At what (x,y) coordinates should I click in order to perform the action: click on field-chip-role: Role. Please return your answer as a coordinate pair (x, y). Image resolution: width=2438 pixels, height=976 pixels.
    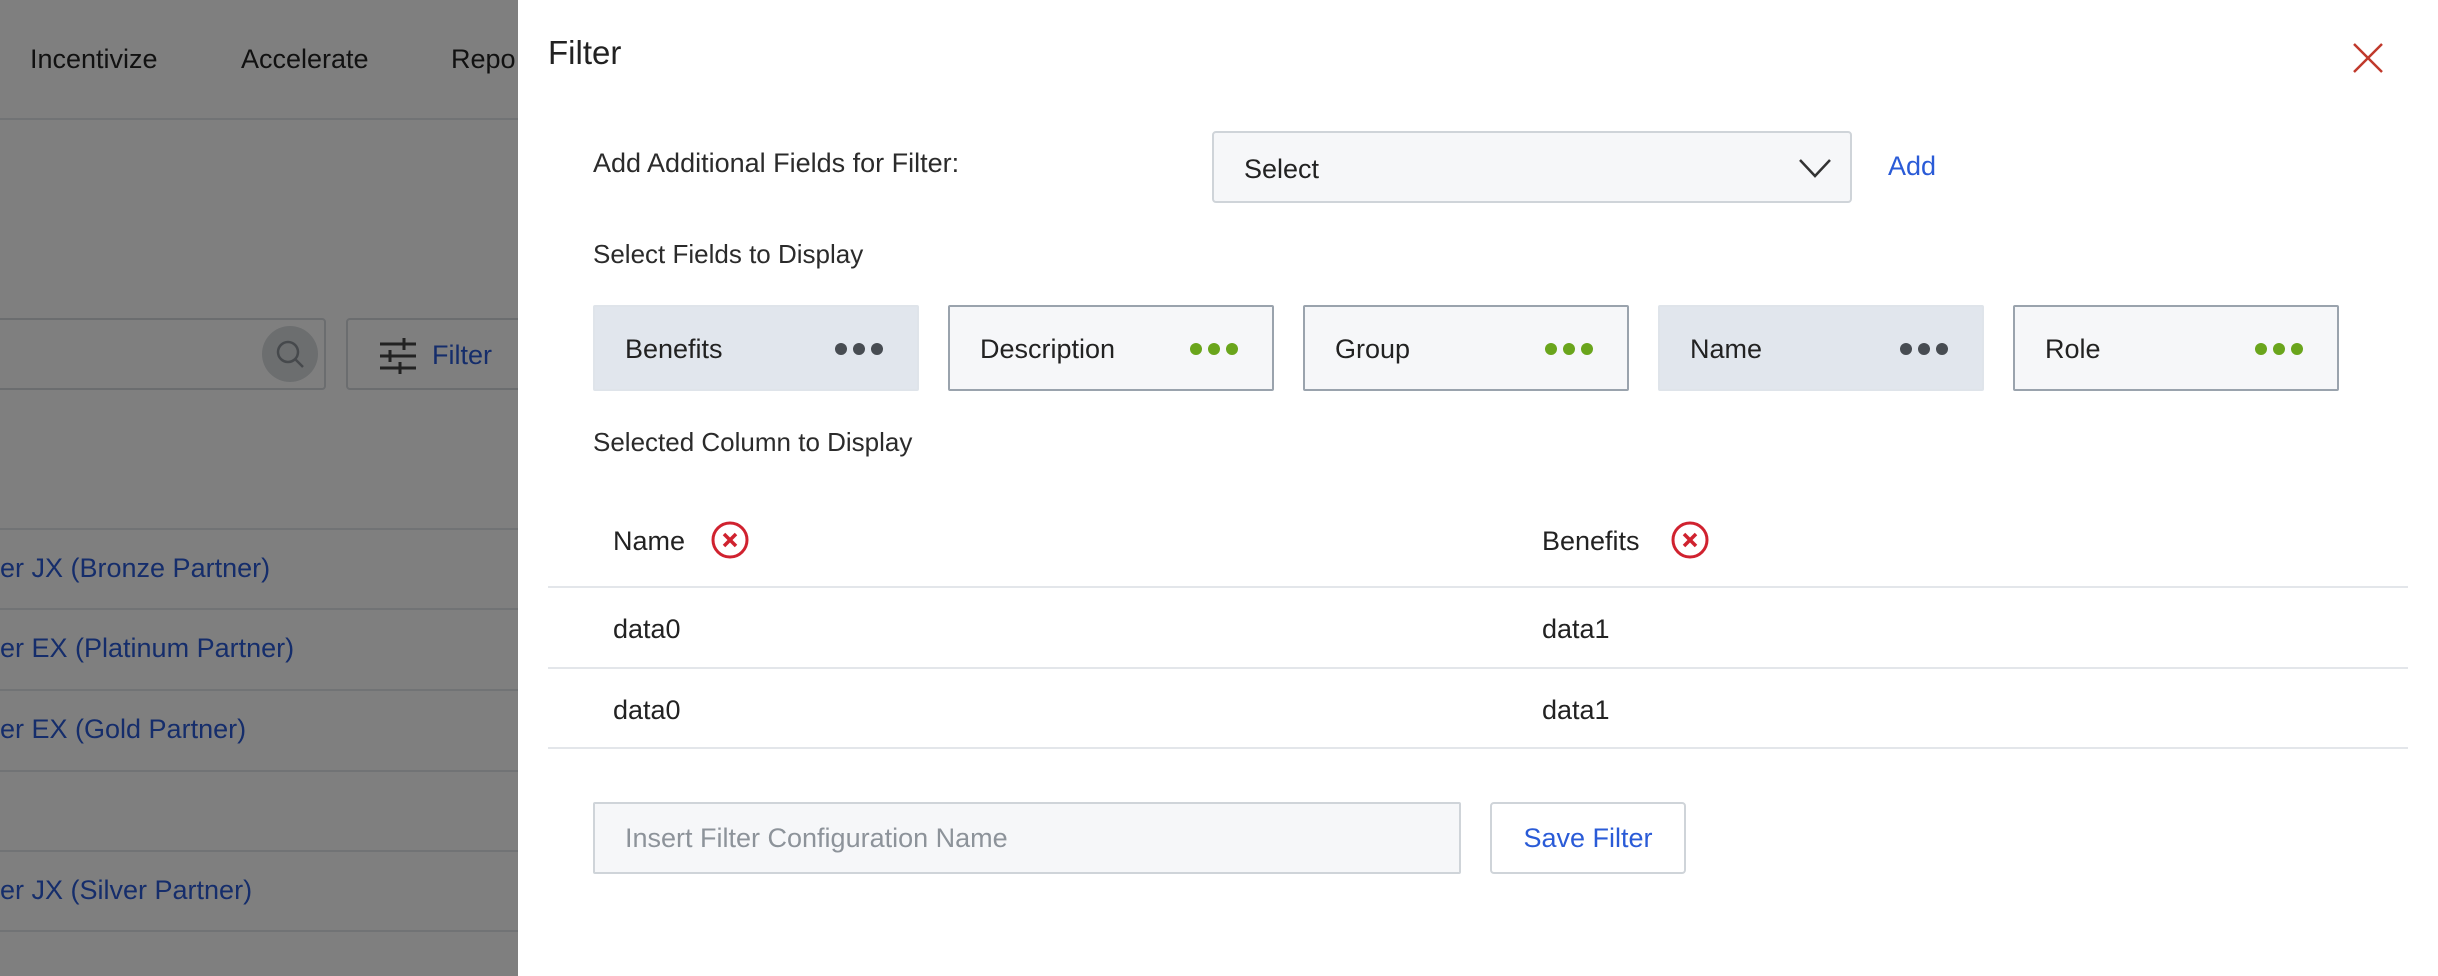
    Looking at the image, I should click on (2176, 348).